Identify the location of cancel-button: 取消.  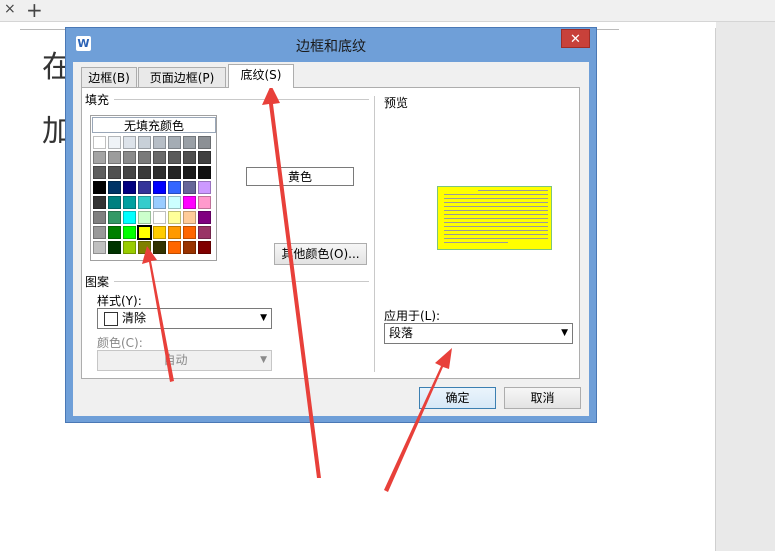
(542, 398).